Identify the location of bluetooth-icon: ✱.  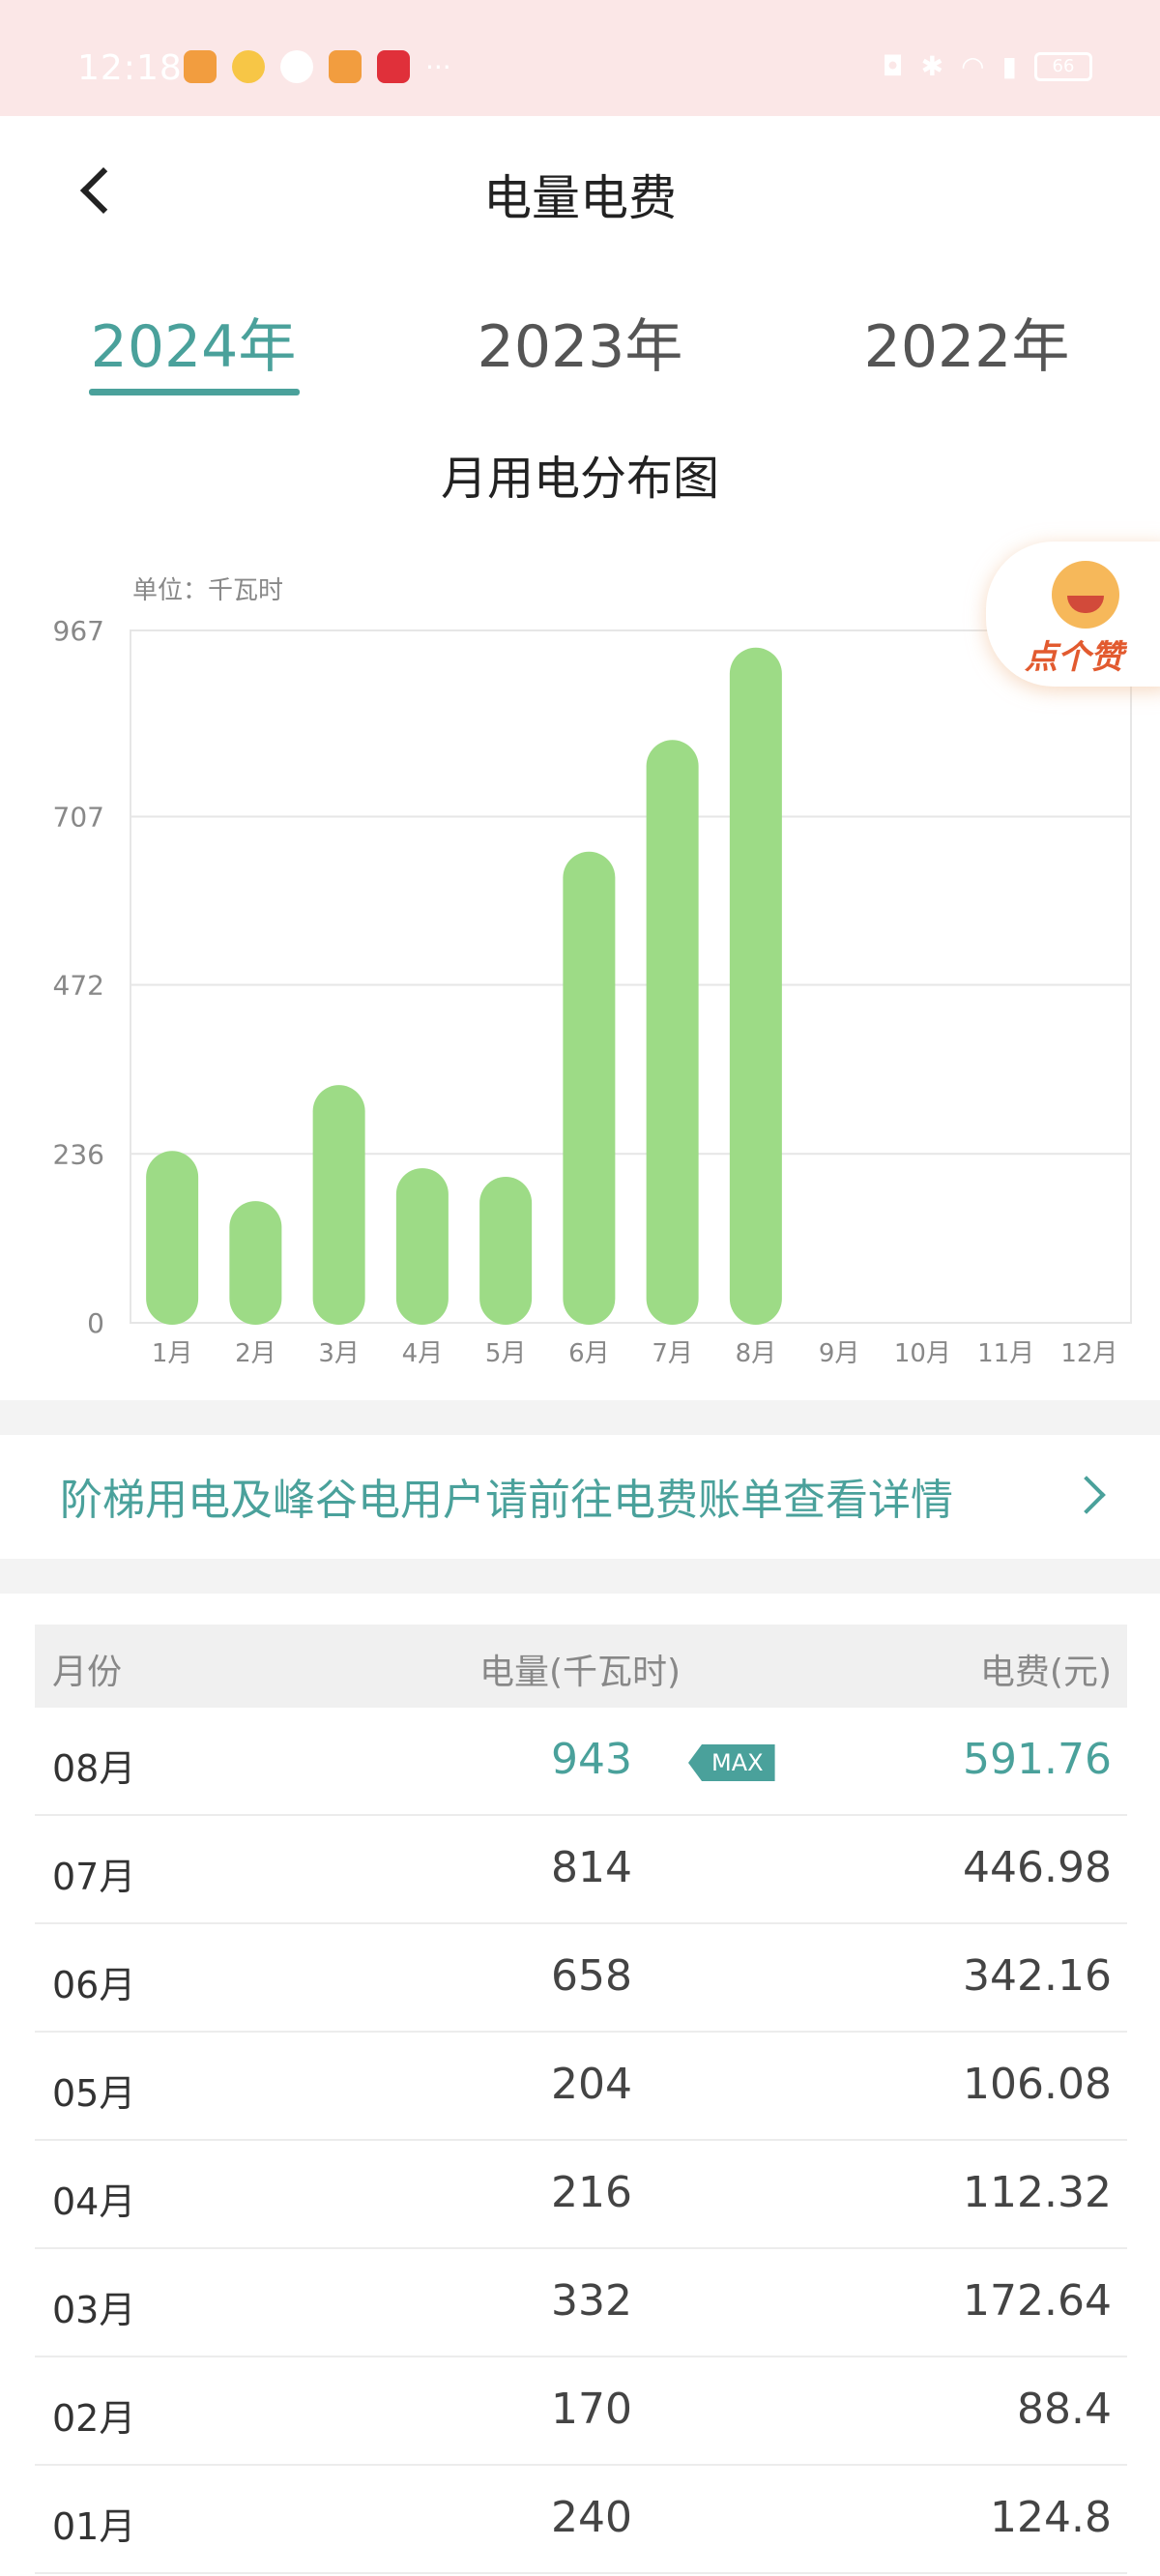
(932, 66).